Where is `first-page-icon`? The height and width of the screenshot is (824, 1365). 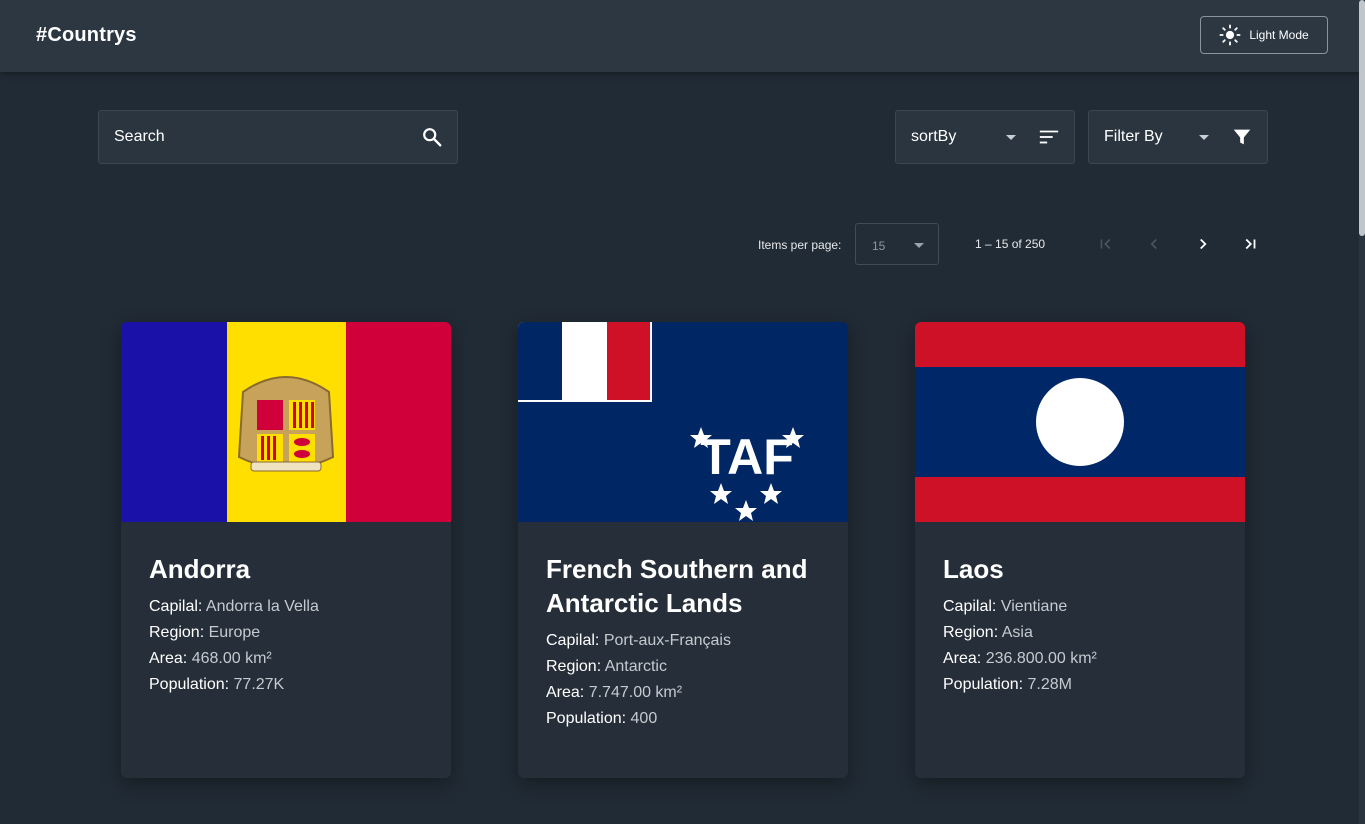
first-page-icon is located at coordinates (1105, 244).